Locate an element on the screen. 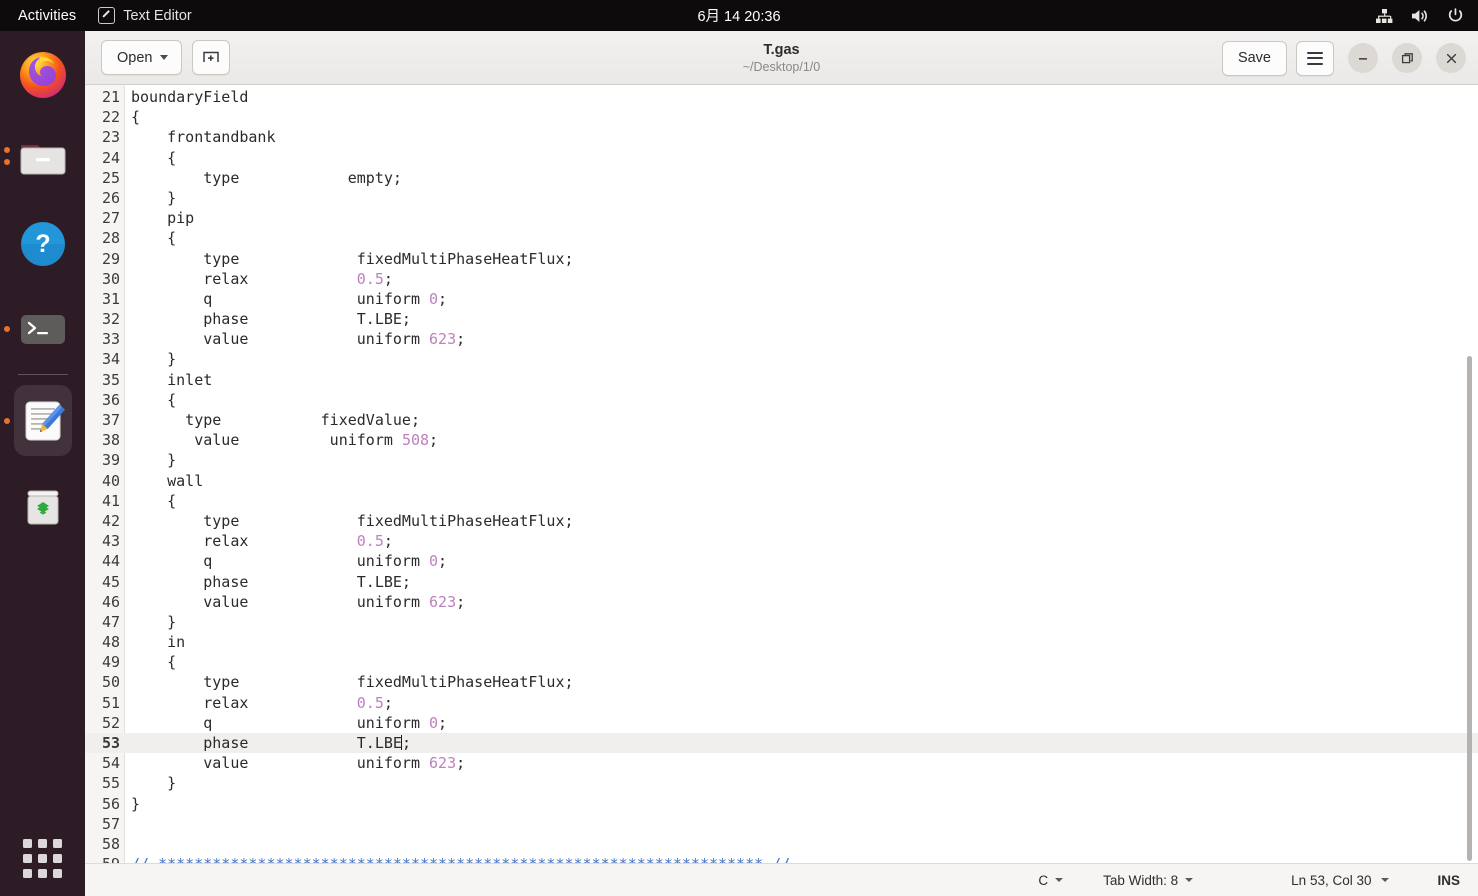 The image size is (1478, 896). status-bar: C Tab Width: 8 Ln 53, Col 30 INS is located at coordinates (781, 879).